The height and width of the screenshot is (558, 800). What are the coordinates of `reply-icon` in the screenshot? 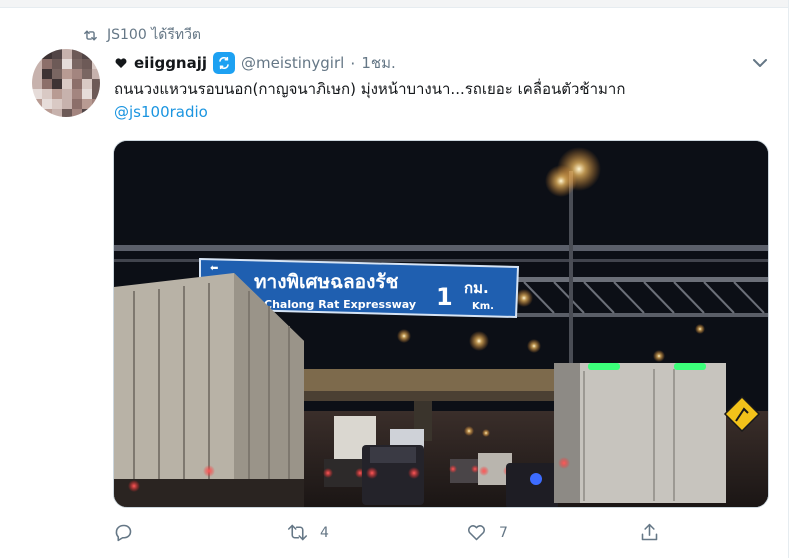 It's located at (123, 533).